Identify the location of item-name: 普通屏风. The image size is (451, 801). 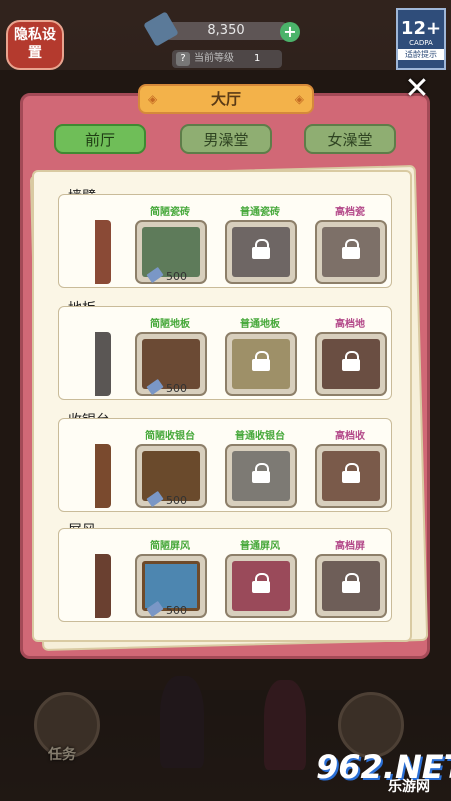
(260, 546).